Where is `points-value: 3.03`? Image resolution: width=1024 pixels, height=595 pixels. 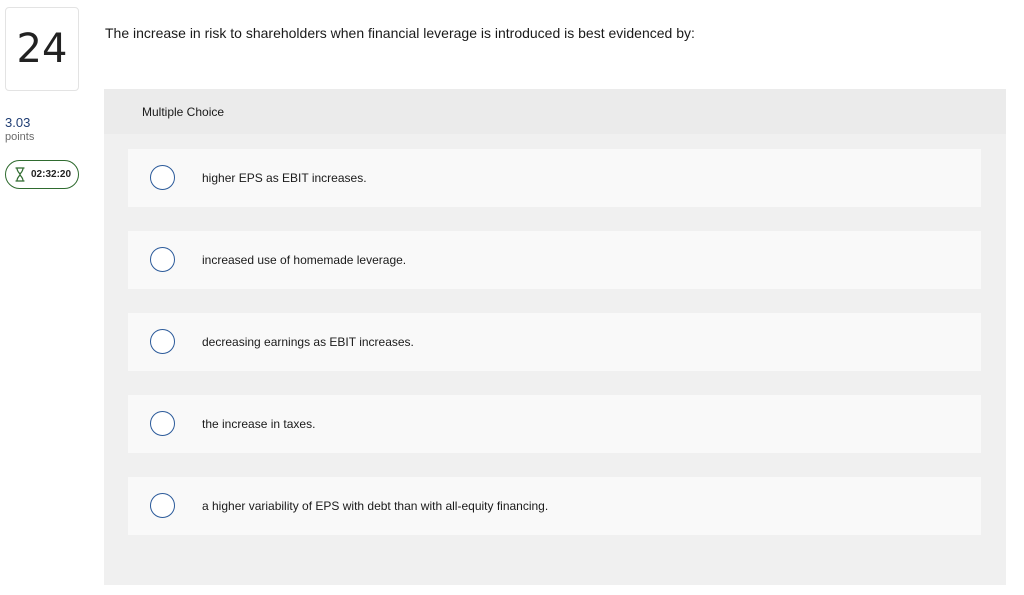
points-value: 3.03 is located at coordinates (18, 122).